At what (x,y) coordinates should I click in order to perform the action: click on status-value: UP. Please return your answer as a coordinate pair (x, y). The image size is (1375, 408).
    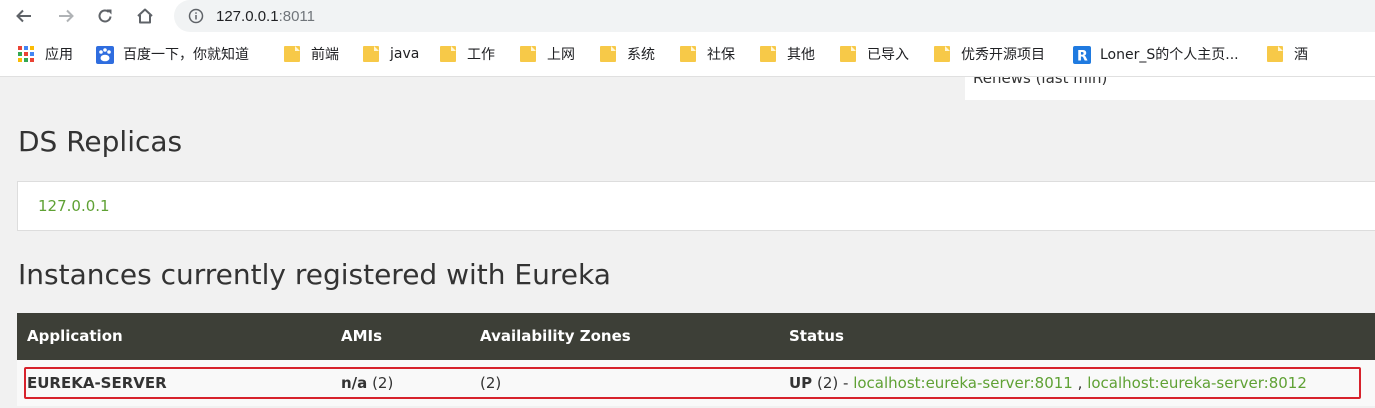
    Looking at the image, I should click on (801, 383).